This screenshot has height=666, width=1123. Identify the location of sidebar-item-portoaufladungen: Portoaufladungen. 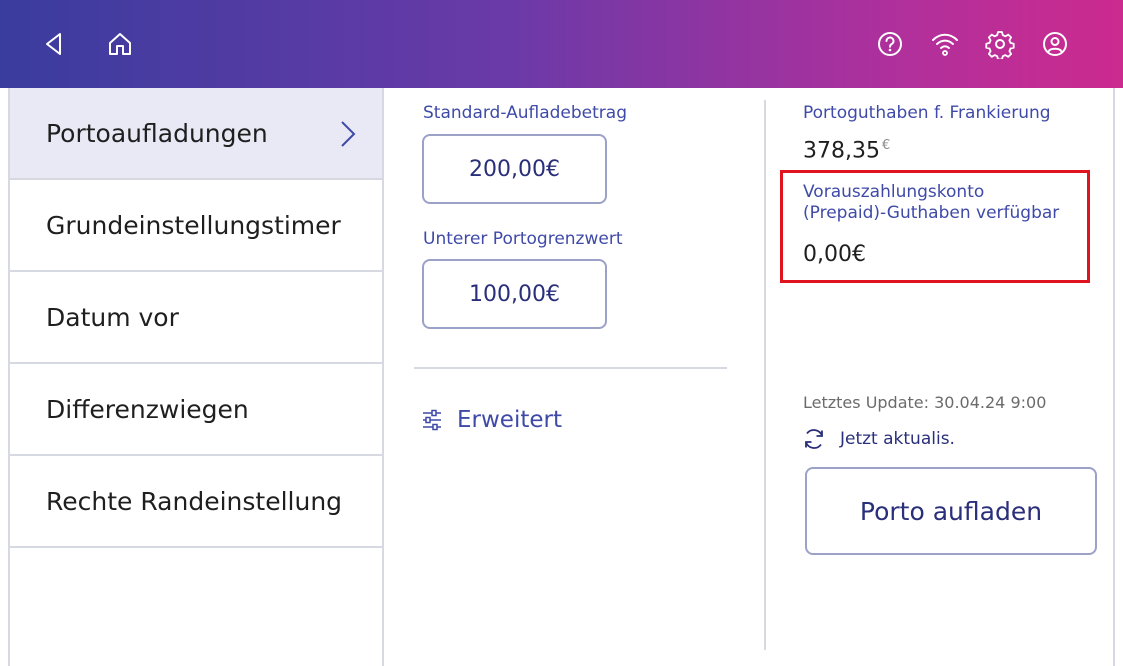
(196, 134).